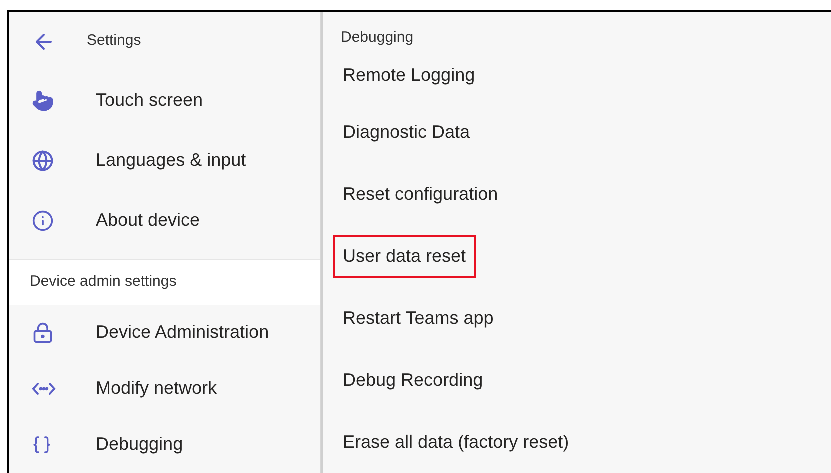 This screenshot has width=831, height=473. I want to click on settings-item: Device Administration, so click(164, 332).